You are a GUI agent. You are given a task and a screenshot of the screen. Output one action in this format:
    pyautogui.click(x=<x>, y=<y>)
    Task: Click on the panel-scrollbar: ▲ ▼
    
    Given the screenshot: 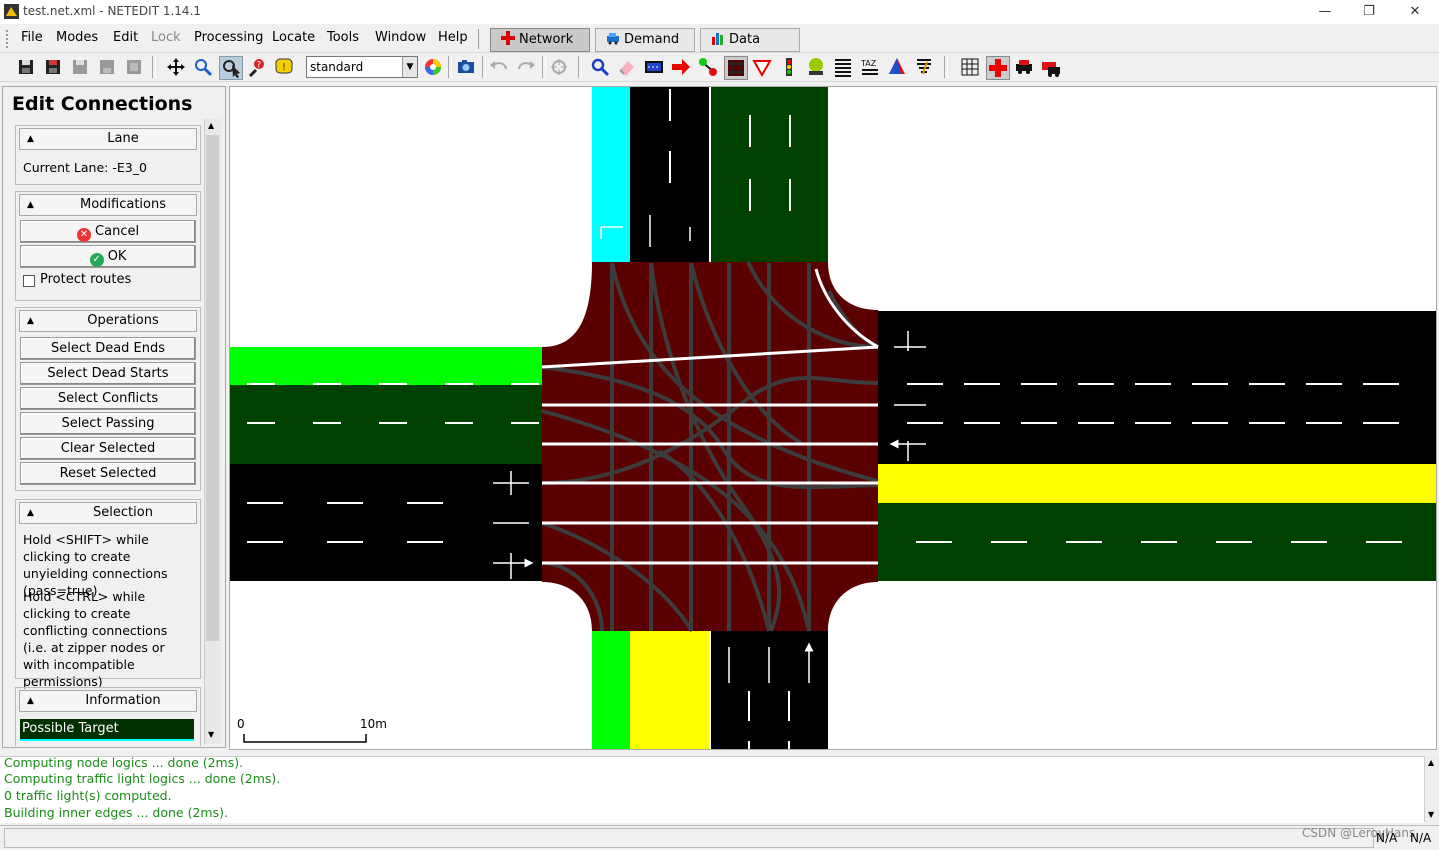 What is the action you would take?
    pyautogui.click(x=212, y=431)
    